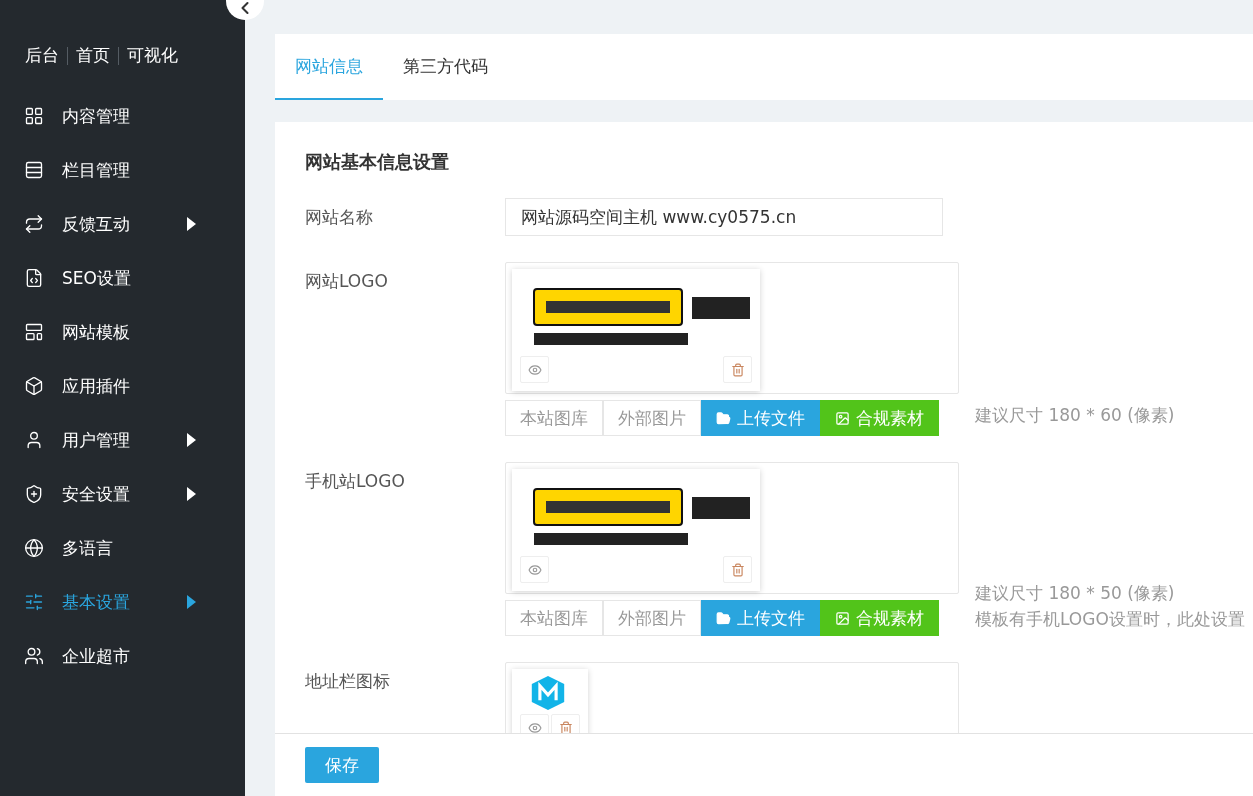  Describe the element at coordinates (93, 55) in the screenshot. I see `quick-link: 首页` at that location.